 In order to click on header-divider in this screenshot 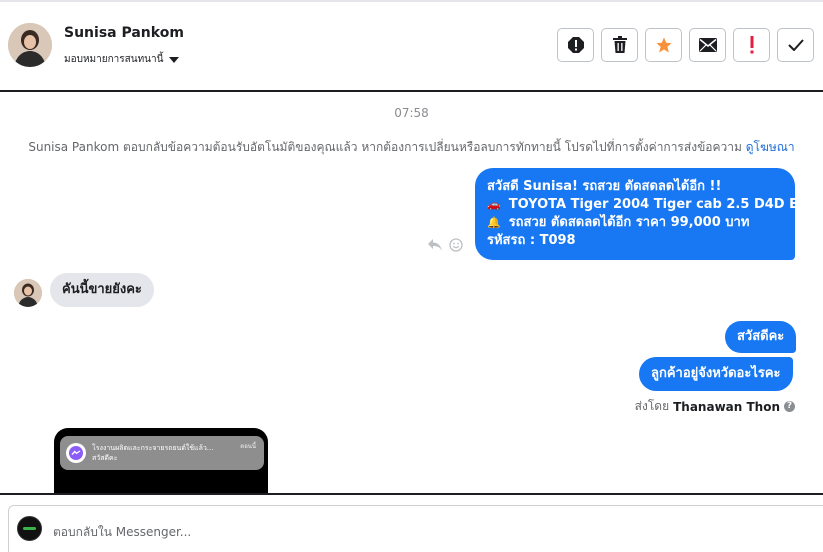, I will do `click(411, 1)`.